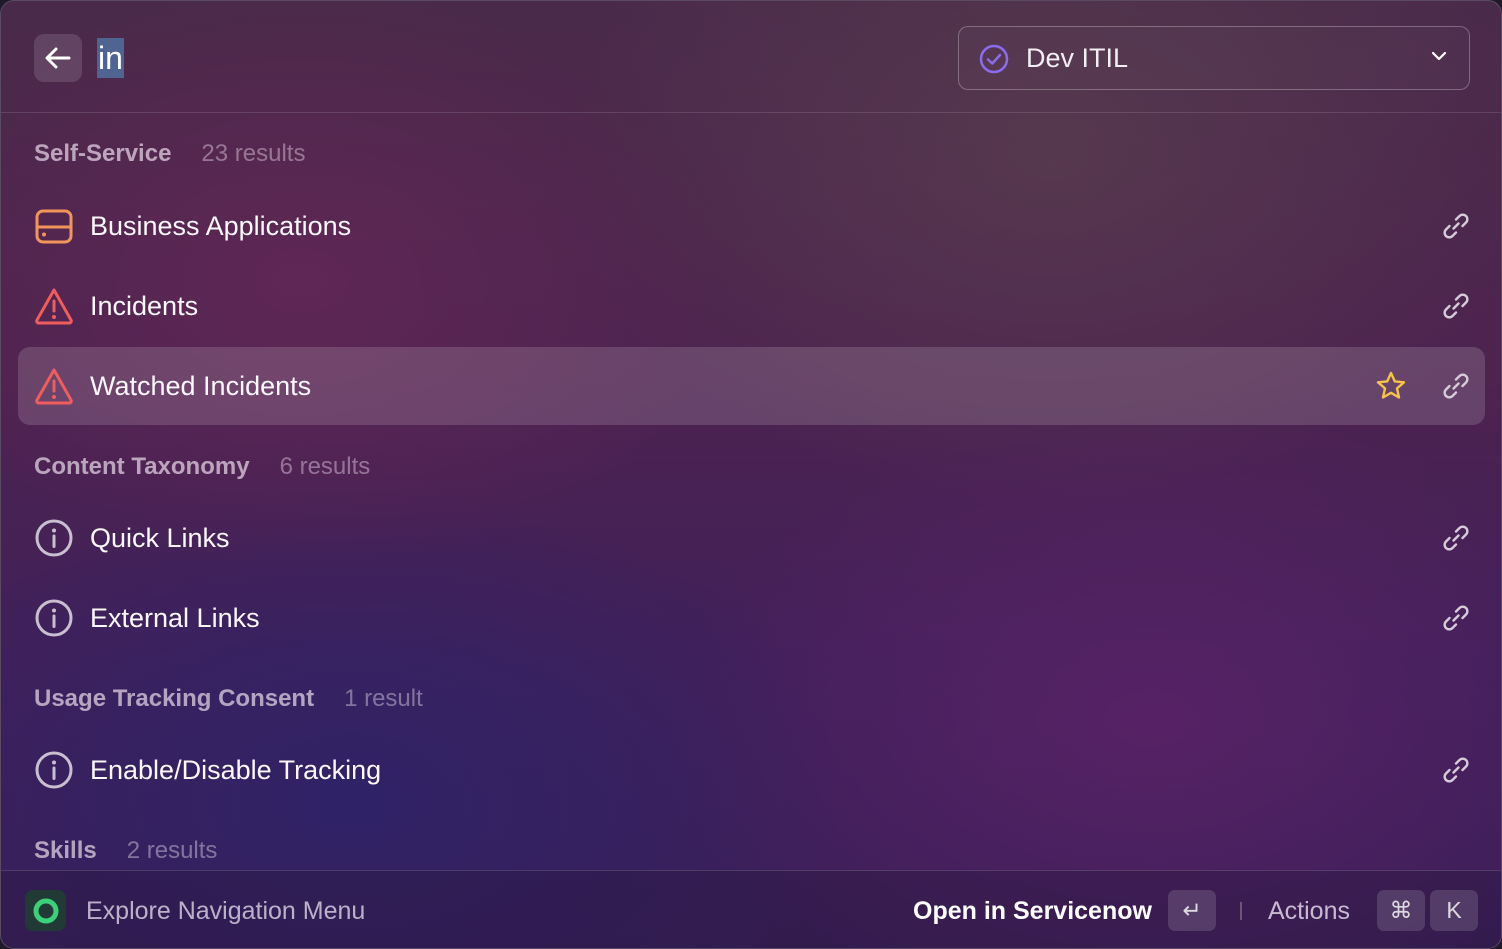  Describe the element at coordinates (253, 153) in the screenshot. I see `section-count: 23 results` at that location.